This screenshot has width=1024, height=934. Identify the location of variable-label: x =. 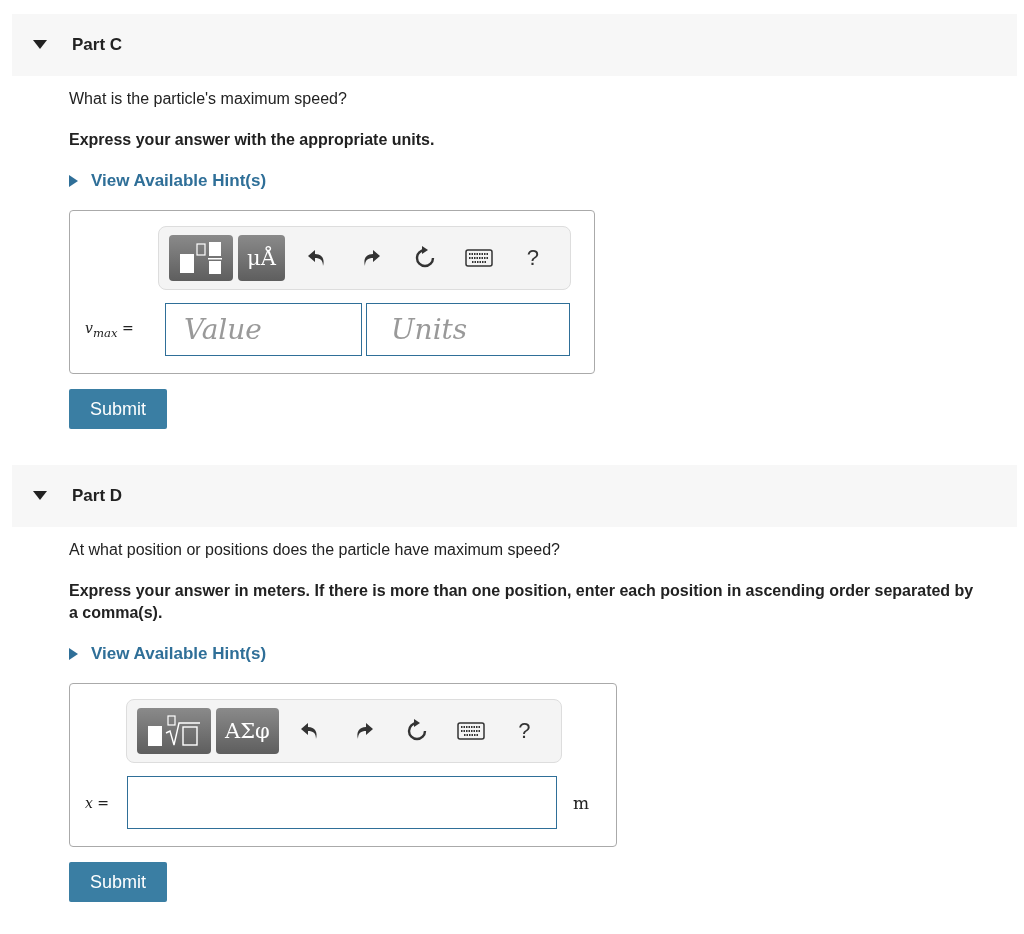
(98, 802).